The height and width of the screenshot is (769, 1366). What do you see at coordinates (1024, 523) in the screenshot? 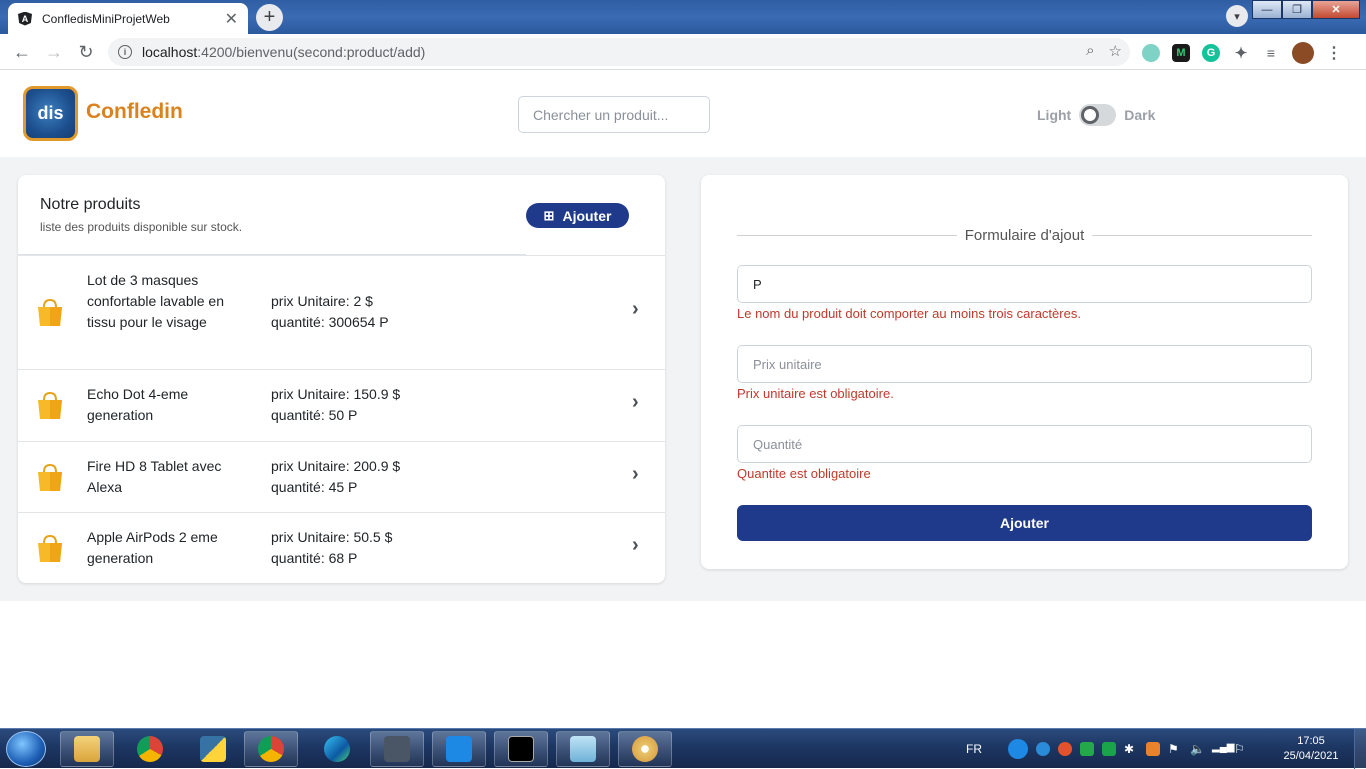
I see `submit-add-button: Ajouter` at bounding box center [1024, 523].